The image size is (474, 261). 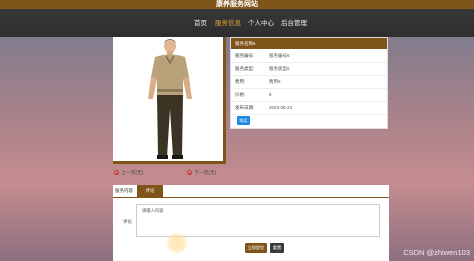 What do you see at coordinates (240, 81) in the screenshot?
I see `info-key: 费用:` at bounding box center [240, 81].